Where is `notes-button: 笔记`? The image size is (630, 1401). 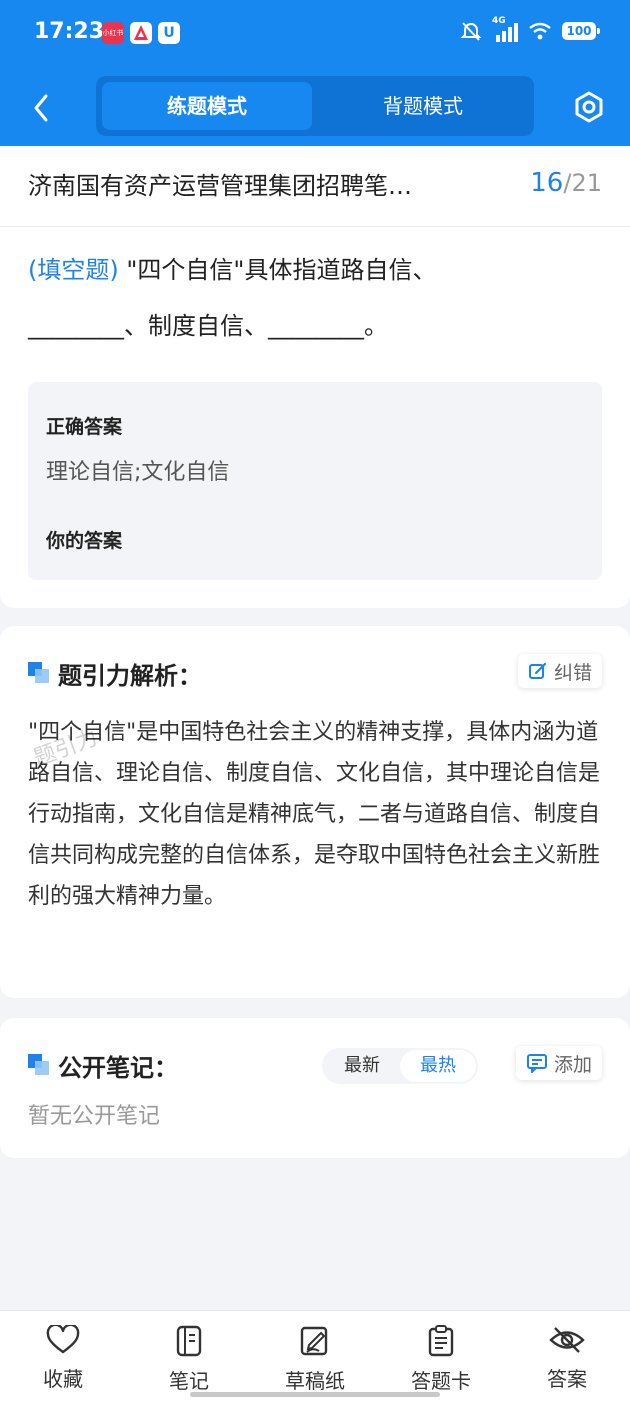
notes-button: 笔记 is located at coordinates (189, 1359).